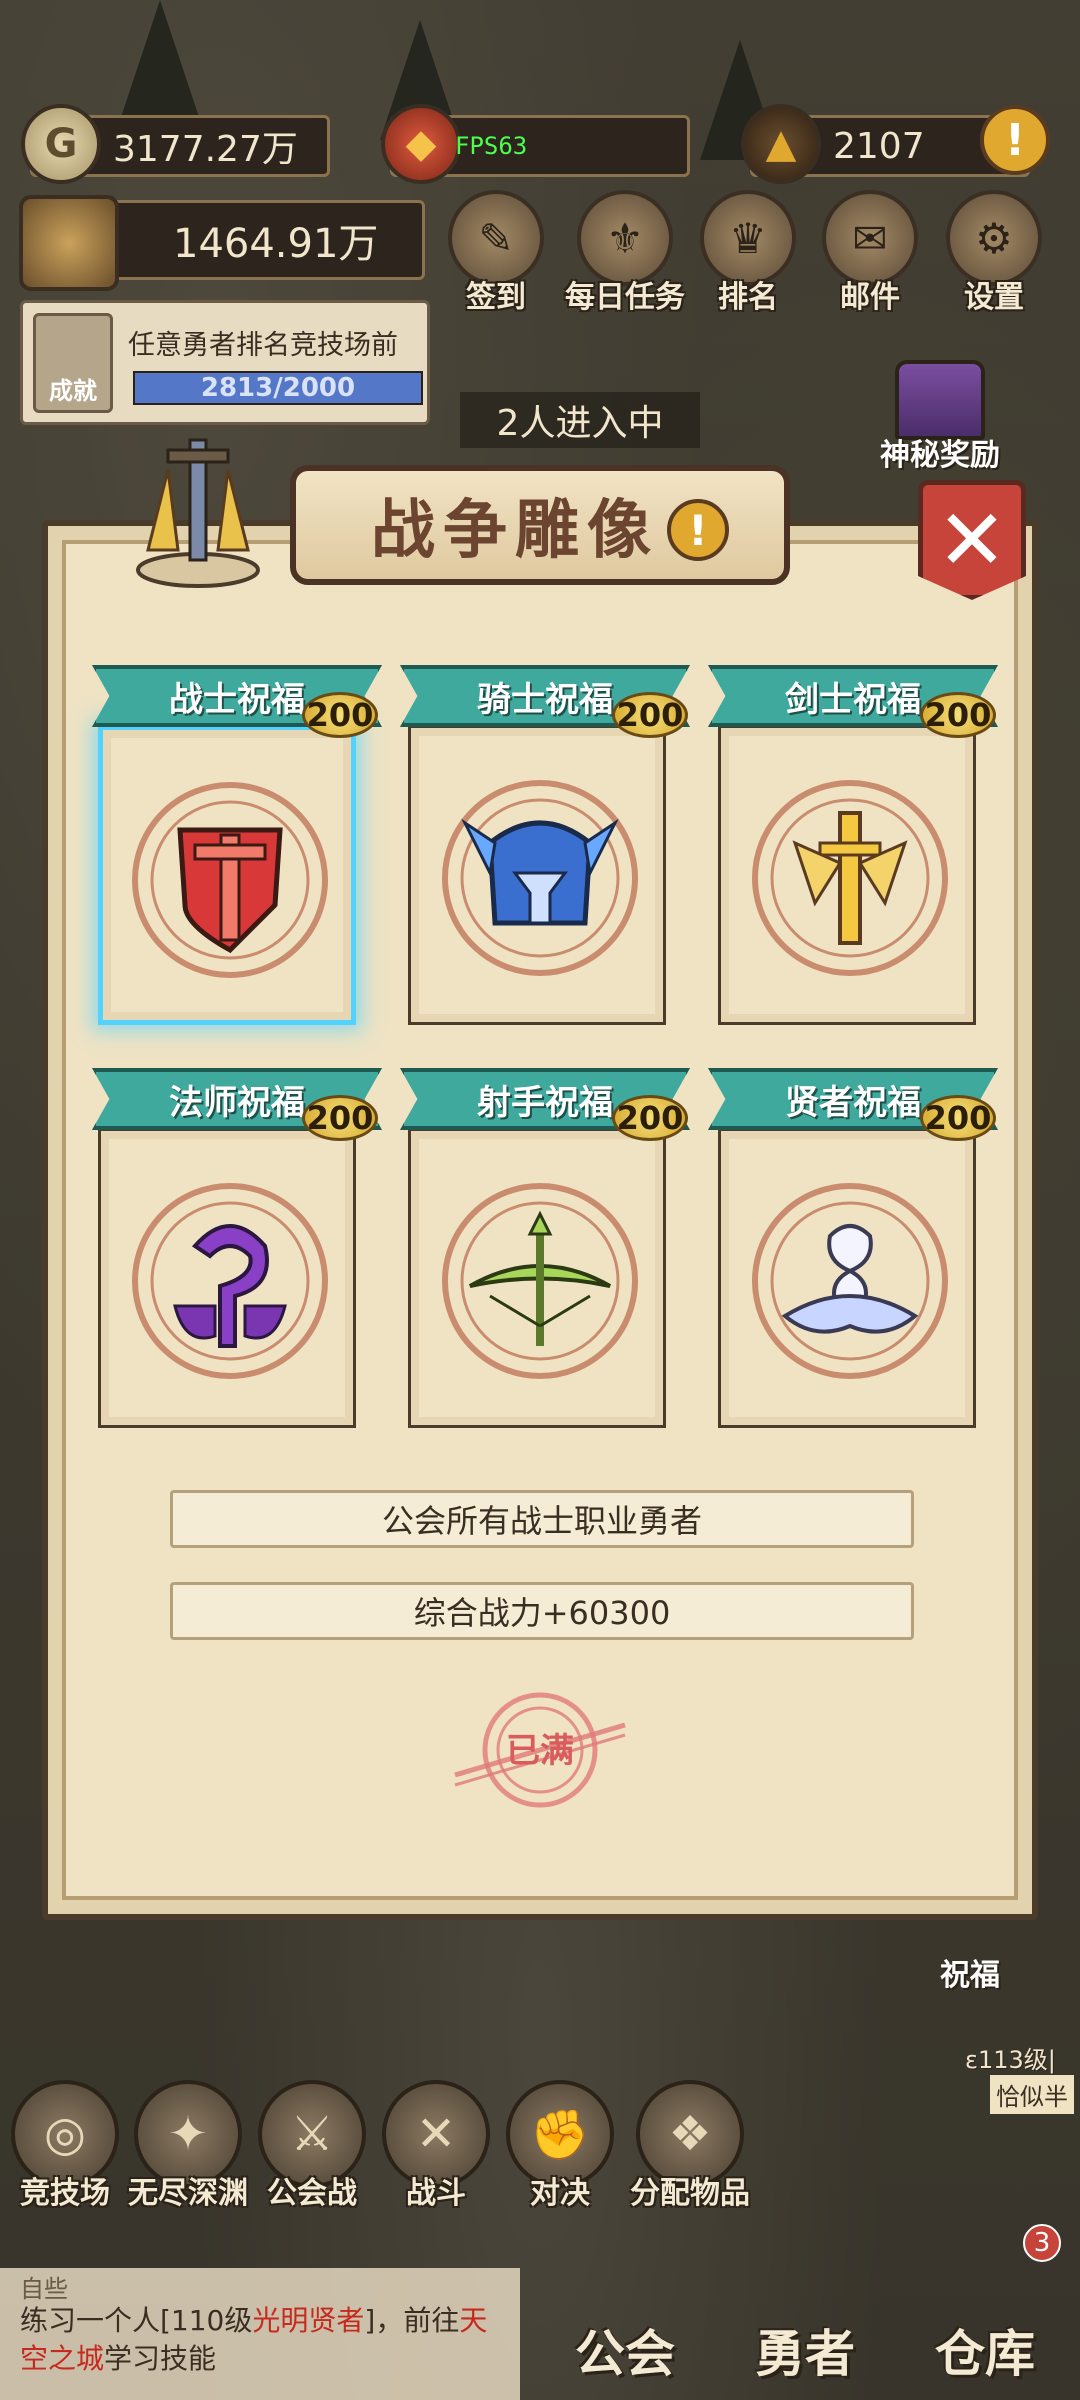 Image resolution: width=1080 pixels, height=2400 pixels. Describe the element at coordinates (560, 2193) in the screenshot. I see `dock-label: 对决` at that location.